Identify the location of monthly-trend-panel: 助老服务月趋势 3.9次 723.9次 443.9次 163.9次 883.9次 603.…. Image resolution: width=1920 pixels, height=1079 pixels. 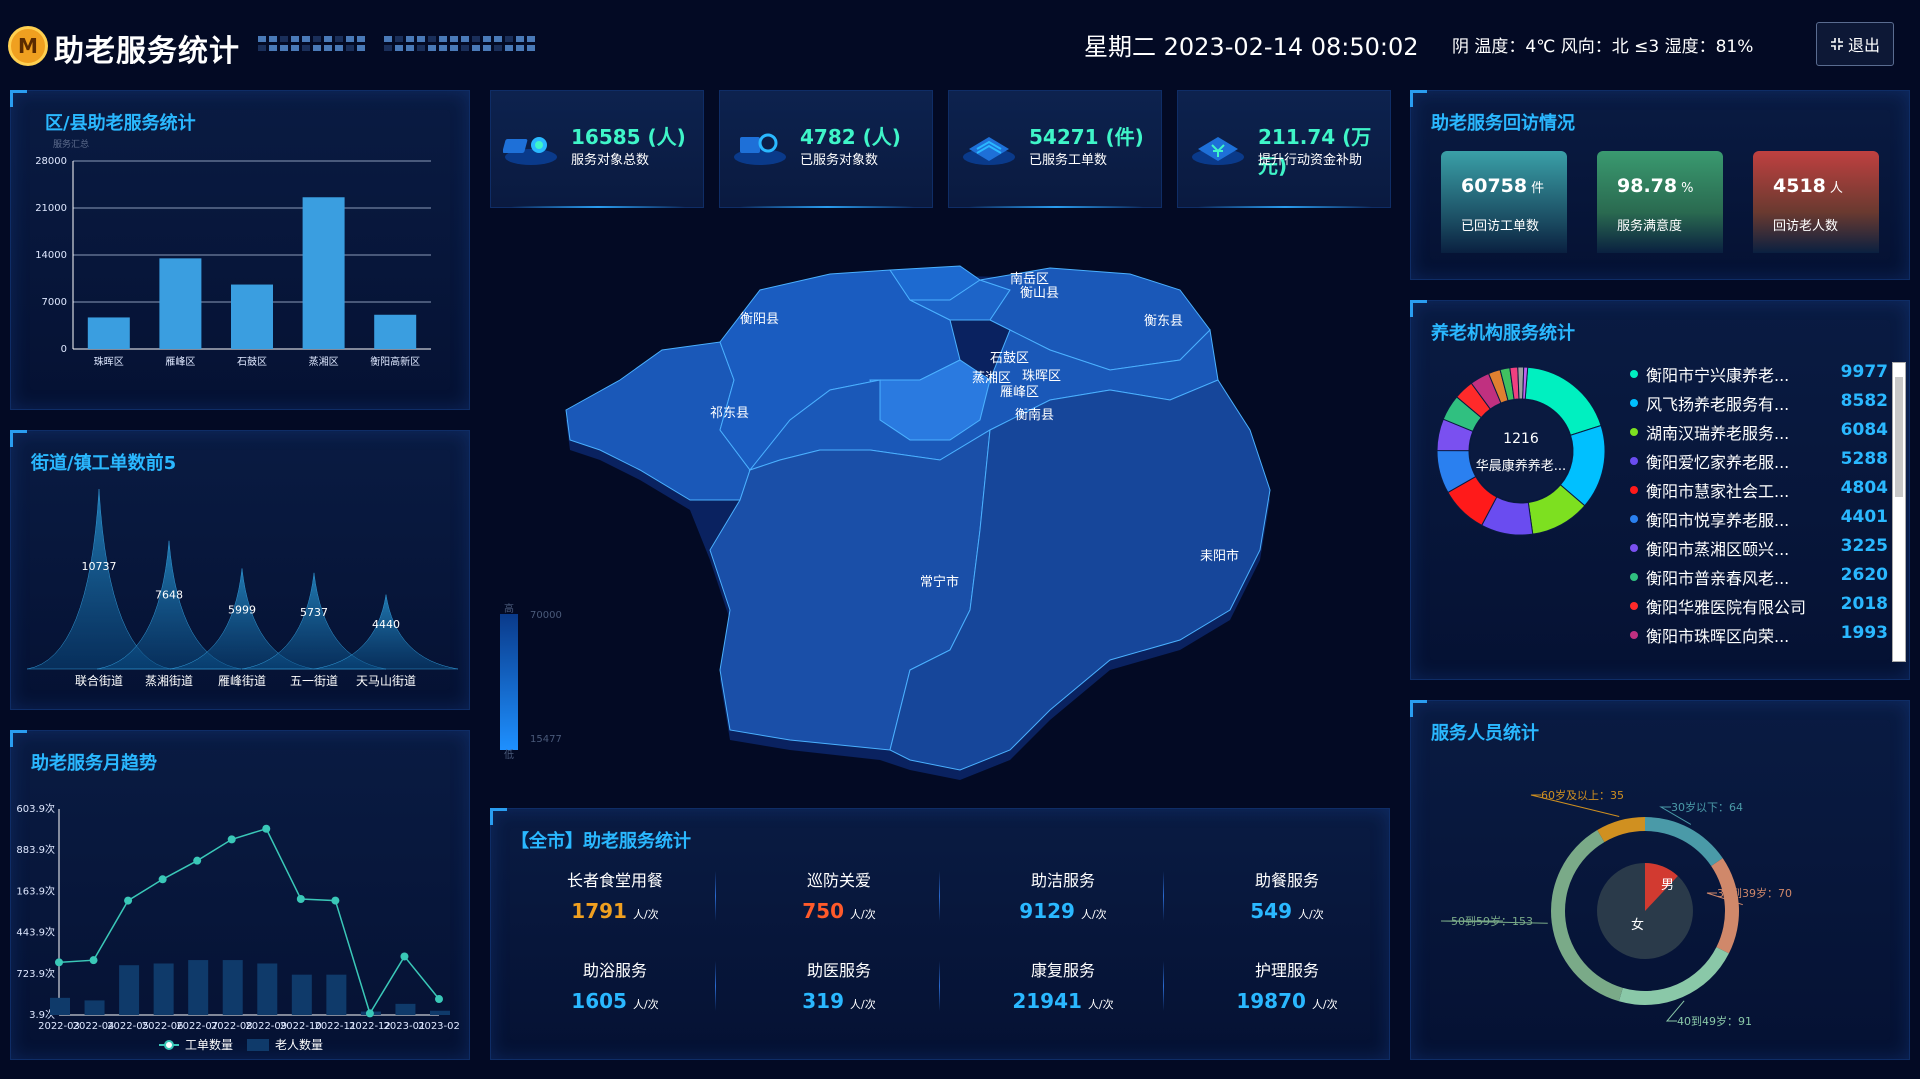
(240, 895).